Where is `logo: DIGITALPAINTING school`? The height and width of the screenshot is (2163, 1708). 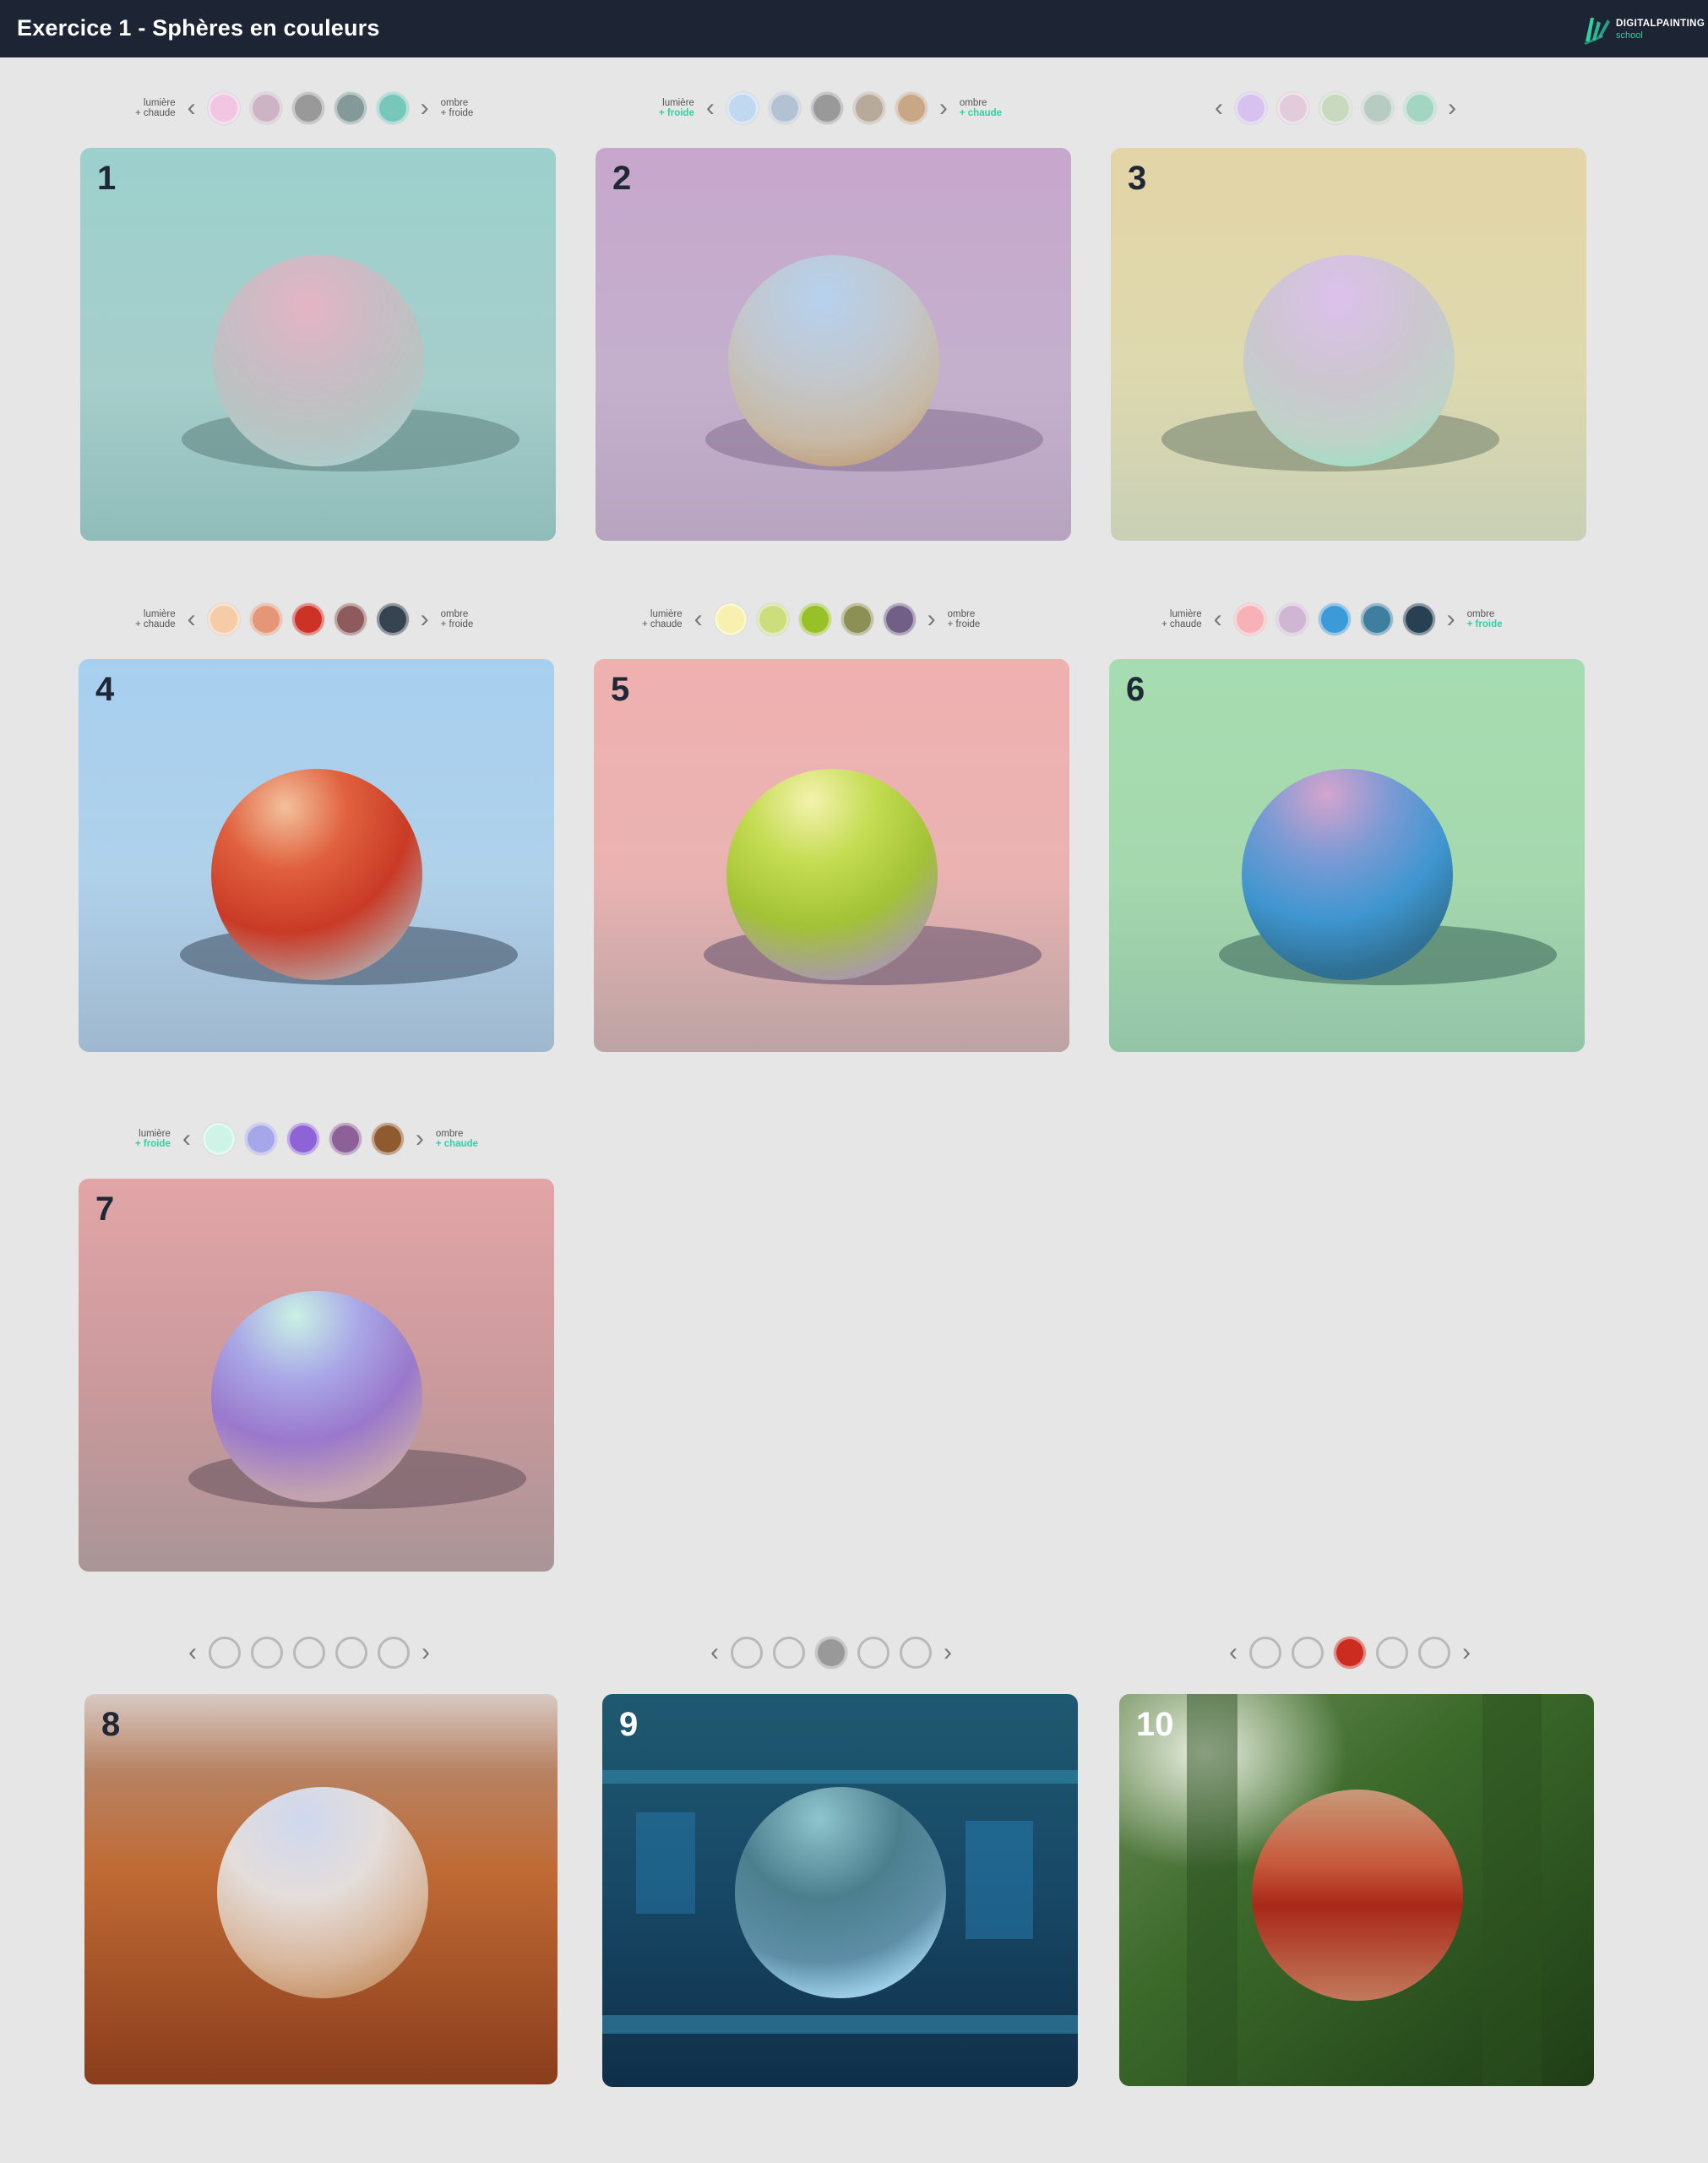
logo: DIGITALPAINTING school is located at coordinates (1643, 29).